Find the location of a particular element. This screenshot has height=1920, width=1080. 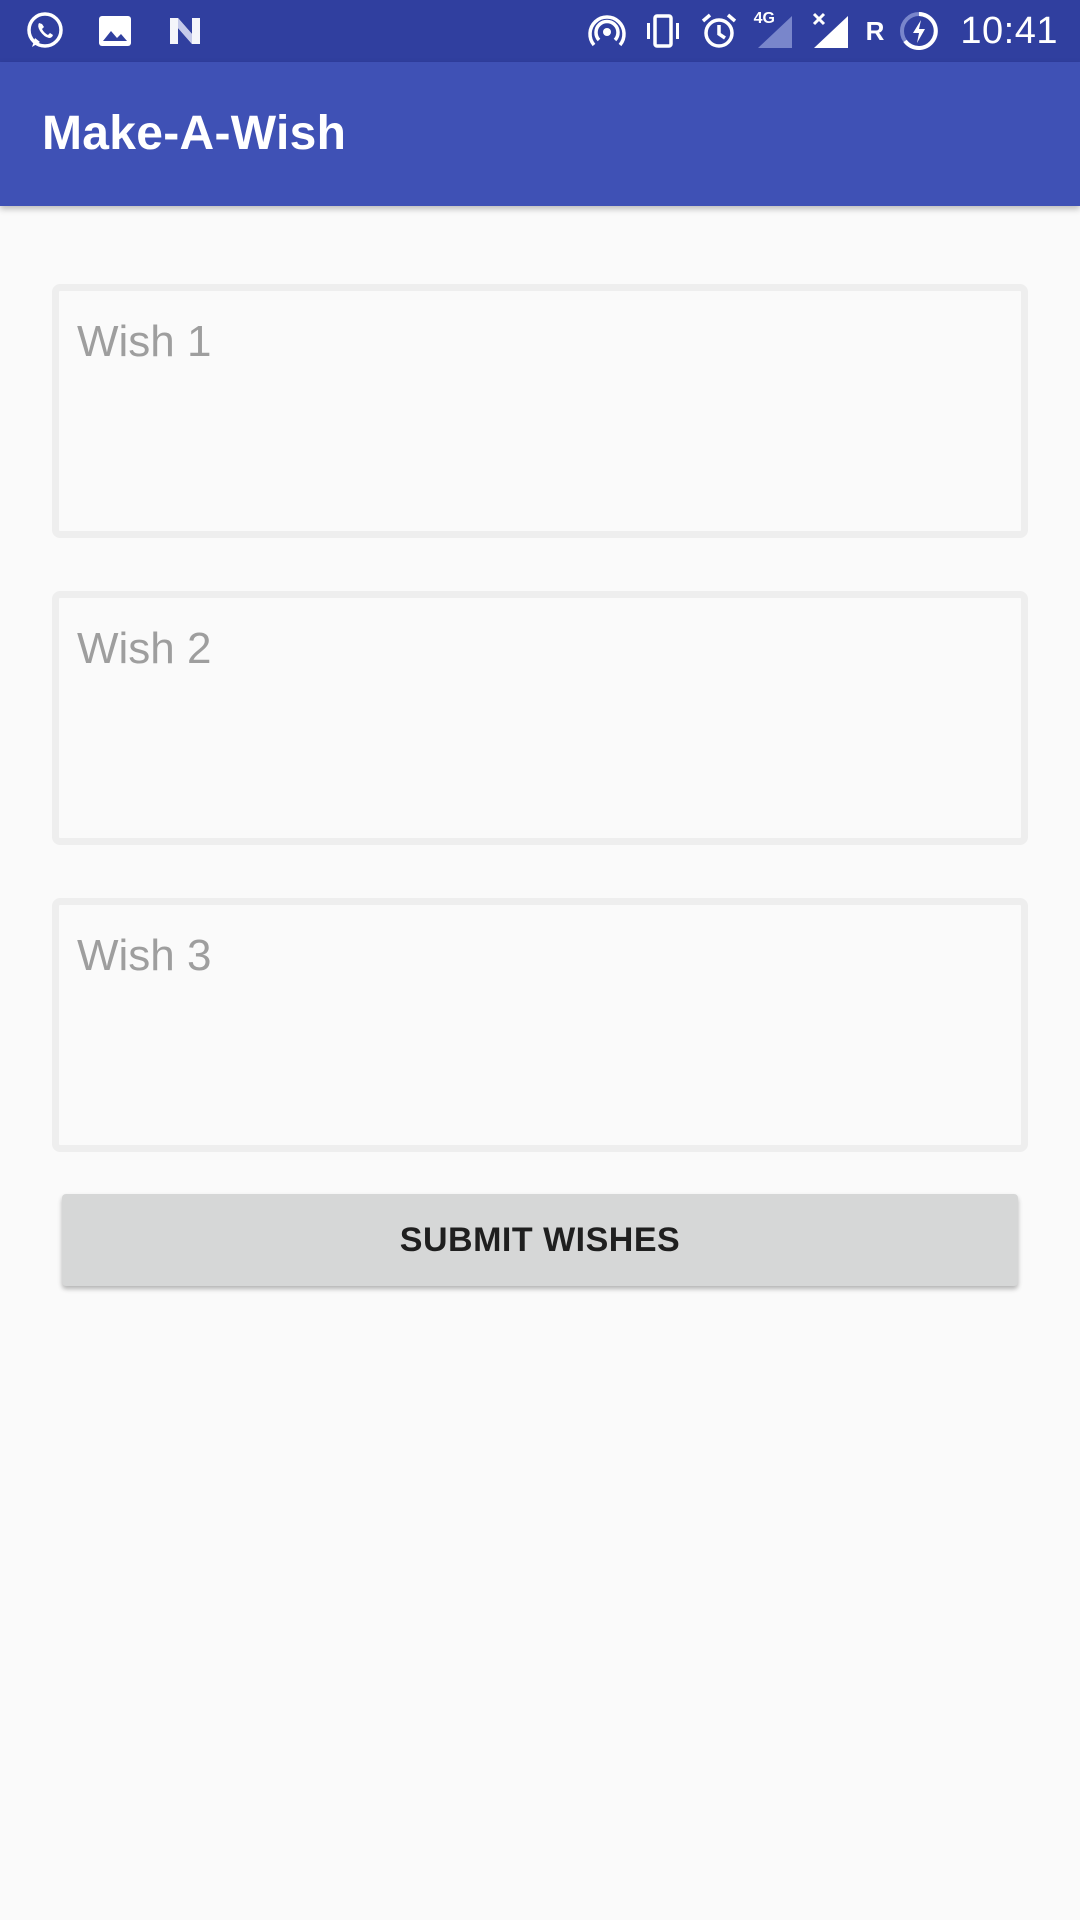

signal-no-data-icon is located at coordinates (831, 31).